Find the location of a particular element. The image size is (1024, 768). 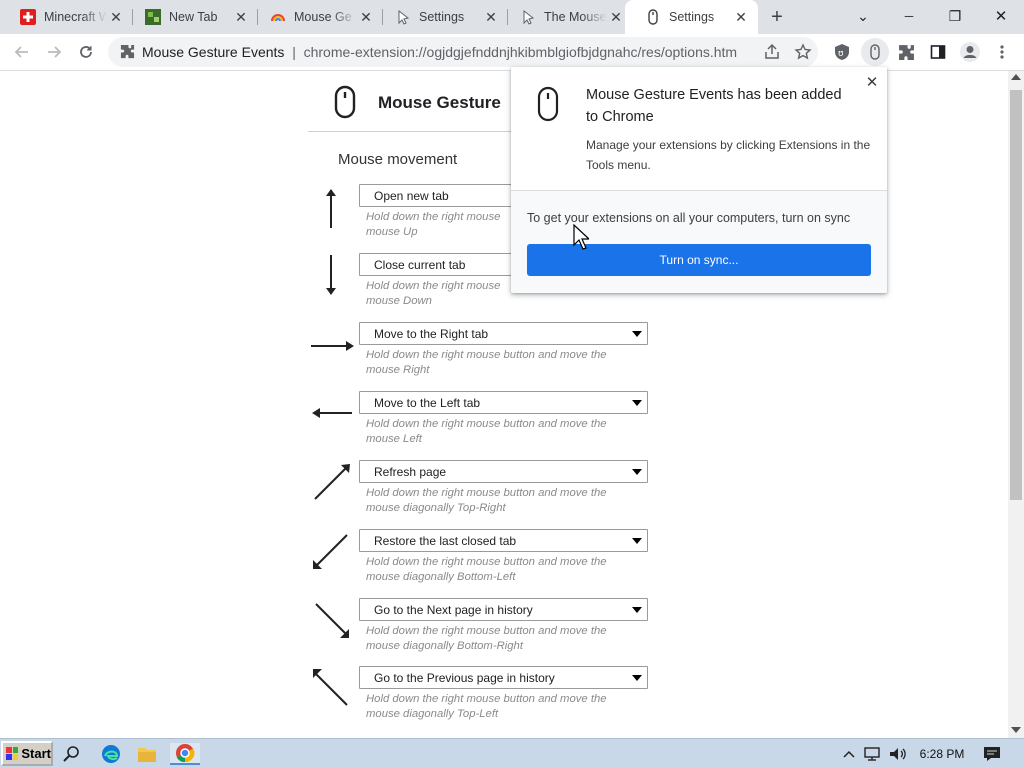

select-value: Refresh page is located at coordinates (410, 472).